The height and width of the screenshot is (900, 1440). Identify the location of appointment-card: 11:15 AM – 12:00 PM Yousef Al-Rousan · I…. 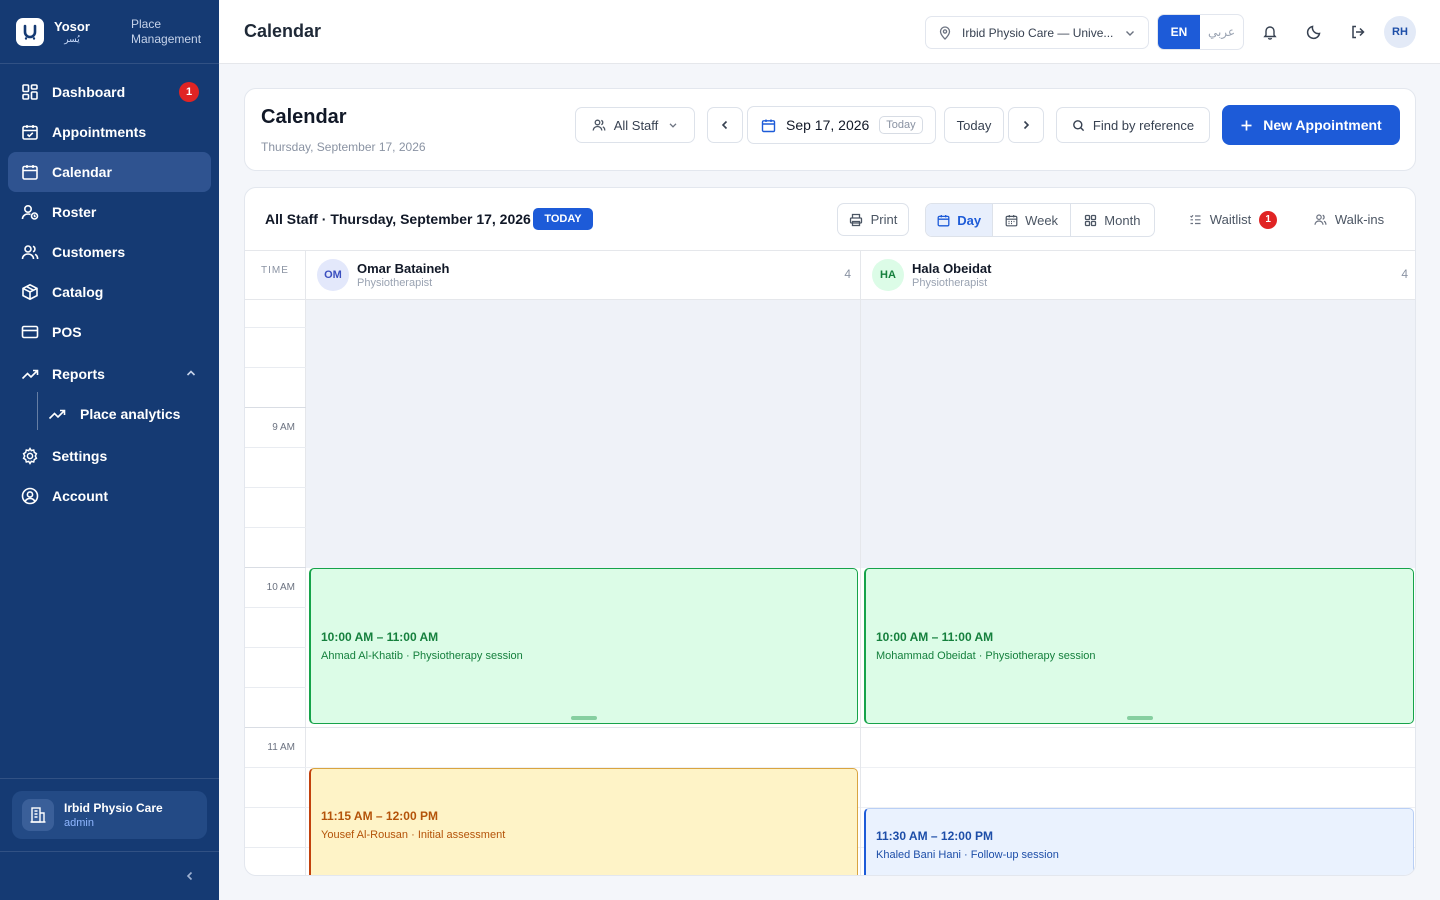
(583, 821).